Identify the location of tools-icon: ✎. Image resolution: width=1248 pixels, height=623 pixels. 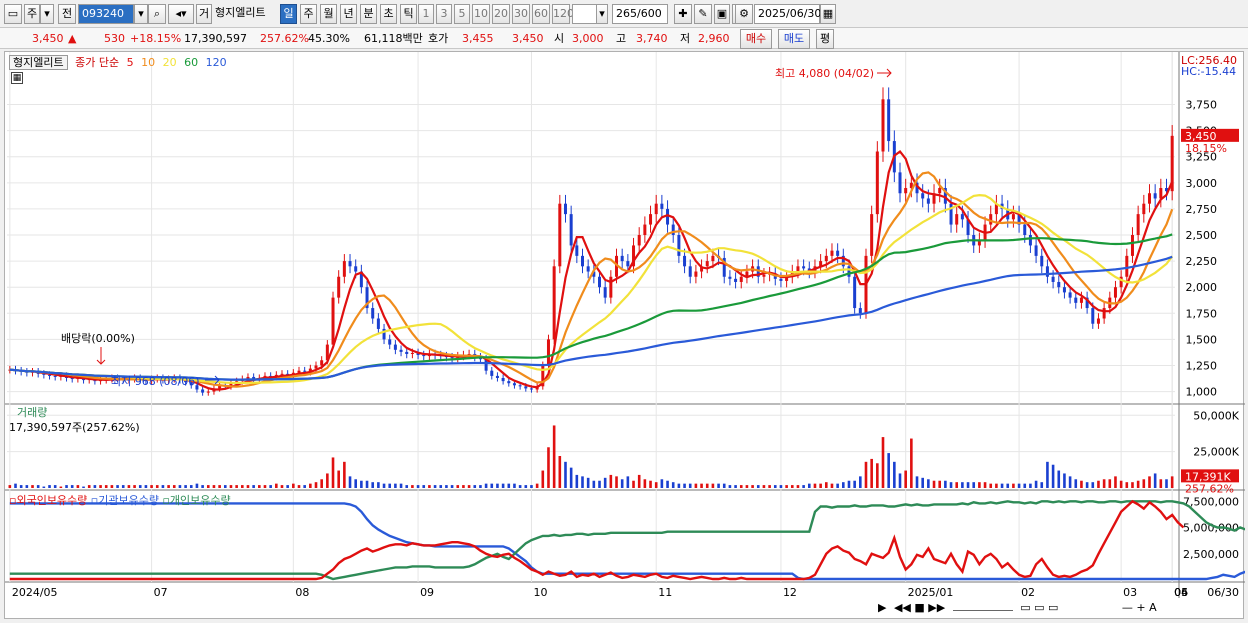
(703, 14).